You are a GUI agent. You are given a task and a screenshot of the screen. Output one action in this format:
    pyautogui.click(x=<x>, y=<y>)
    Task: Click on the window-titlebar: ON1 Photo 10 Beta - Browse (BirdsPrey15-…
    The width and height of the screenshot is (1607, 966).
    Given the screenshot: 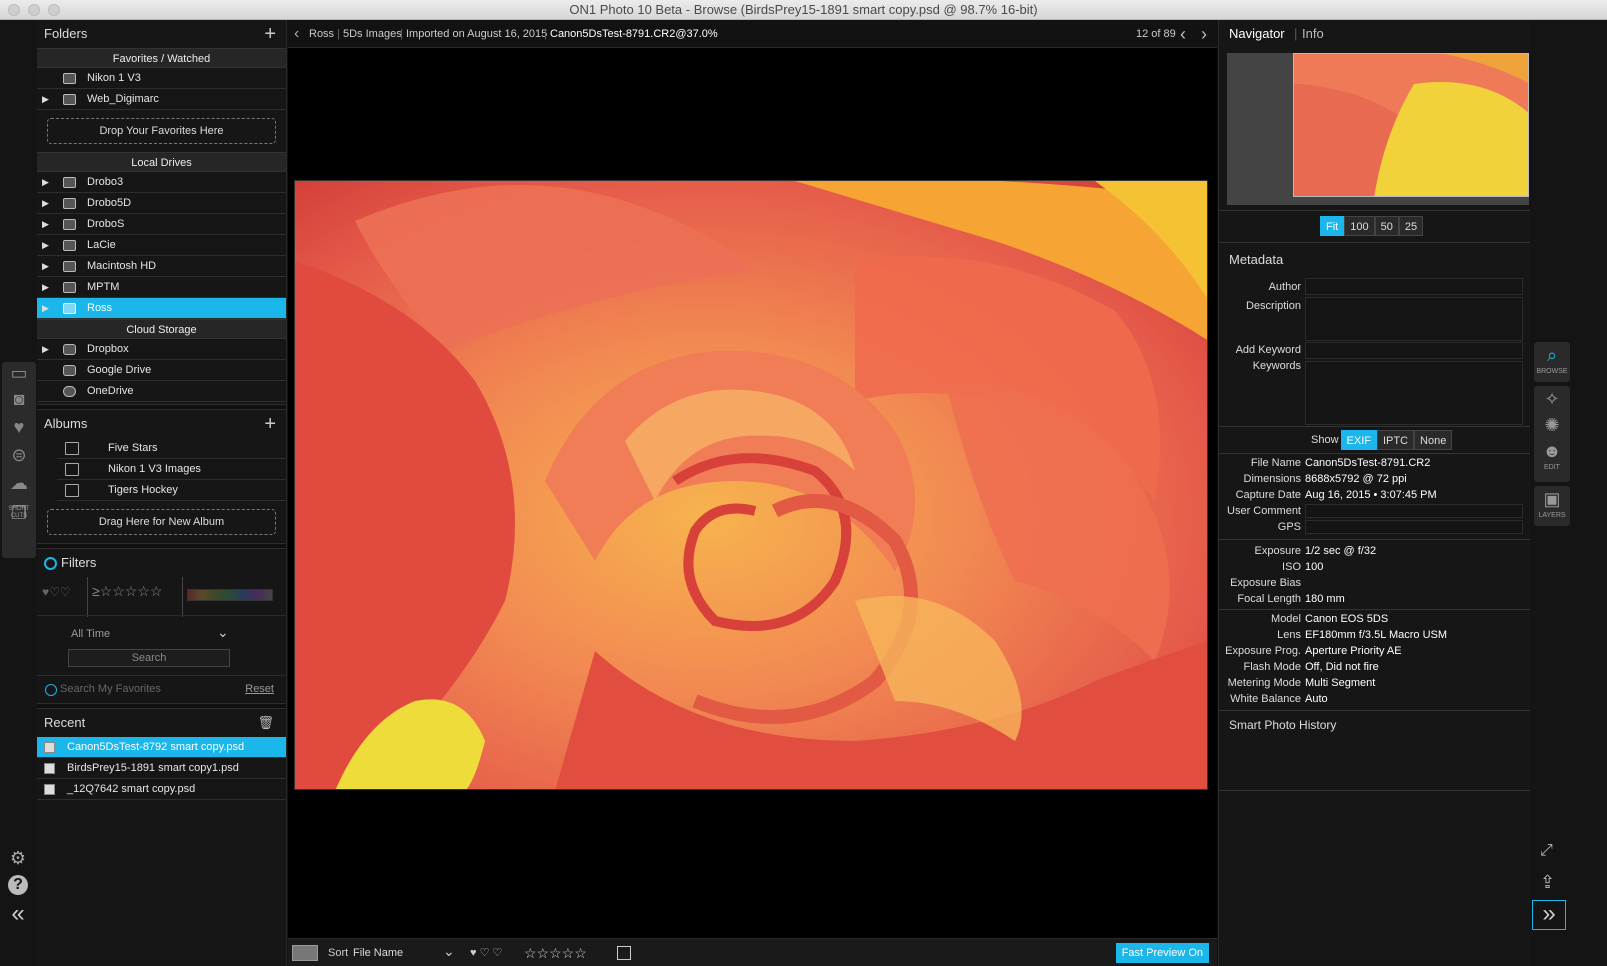 What is the action you would take?
    pyautogui.click(x=803, y=10)
    